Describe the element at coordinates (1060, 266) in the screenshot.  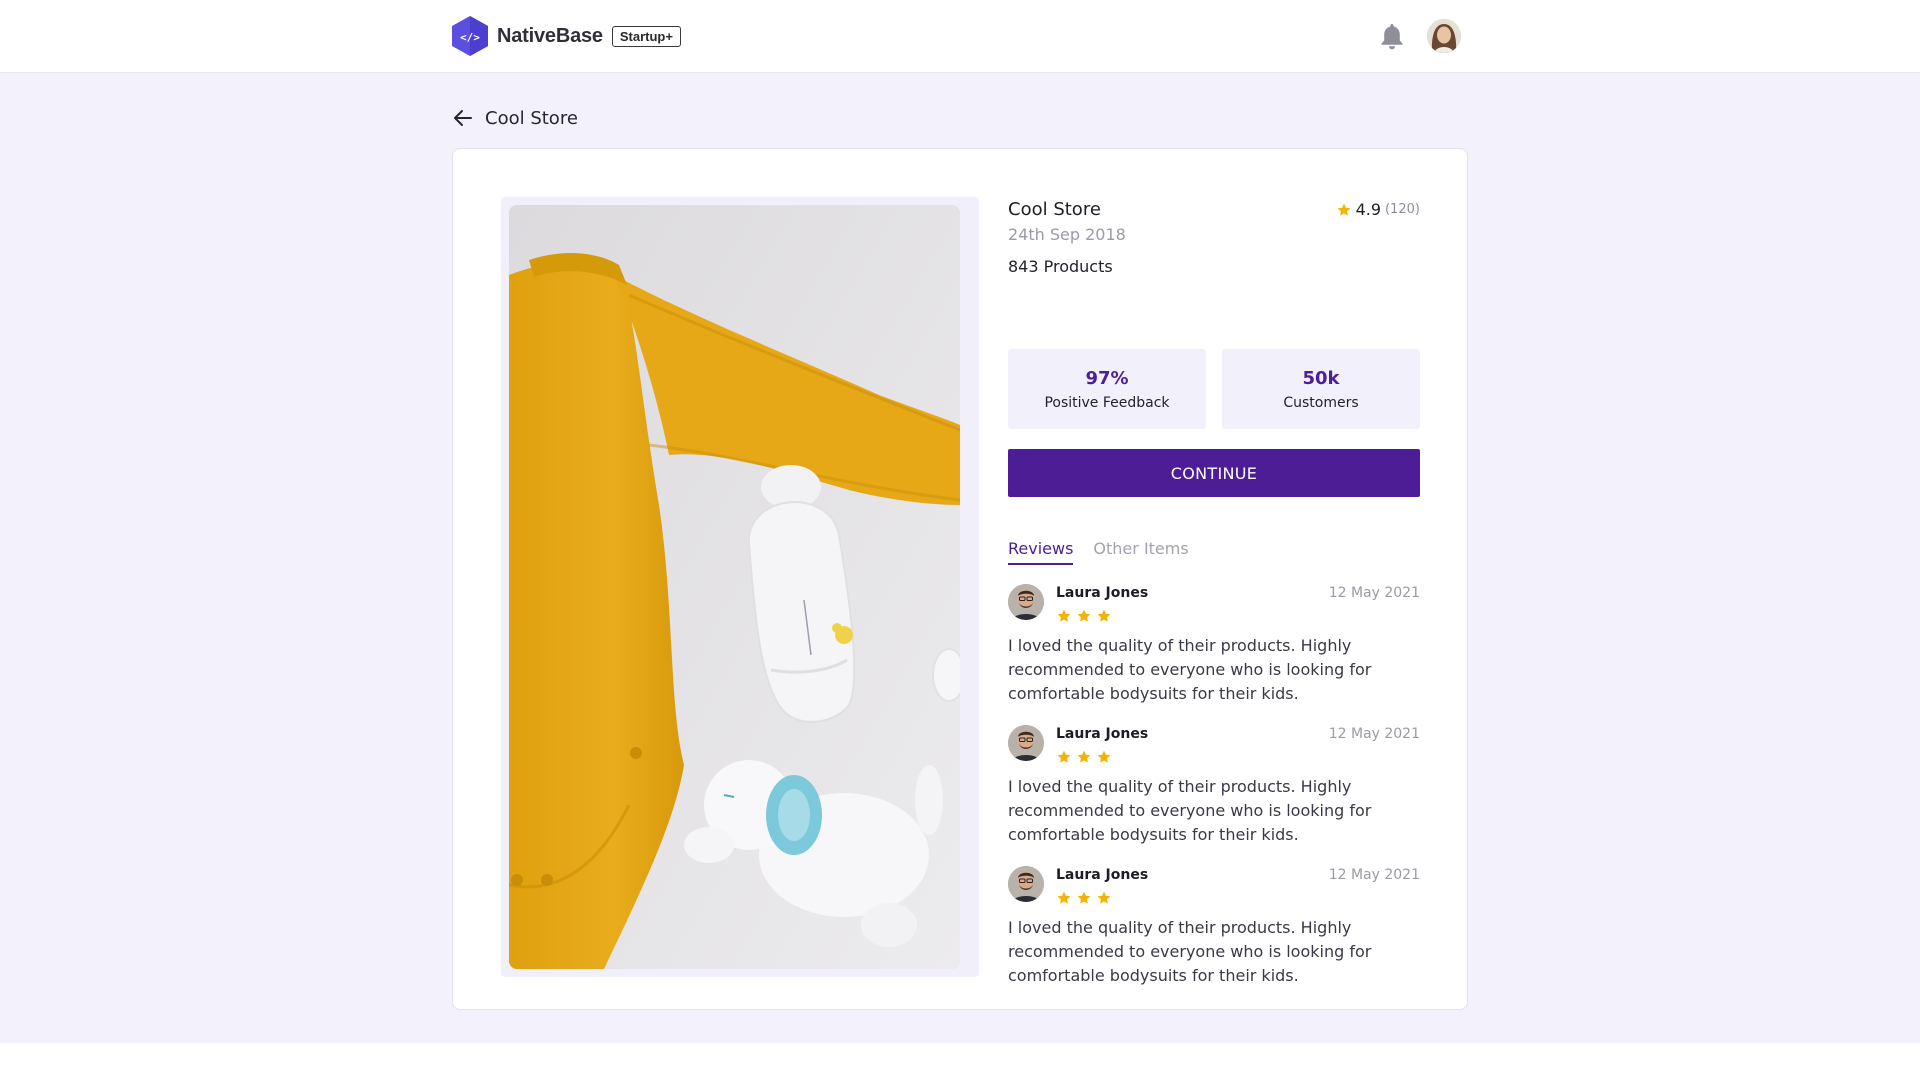
I see `product-count: 843 Products` at that location.